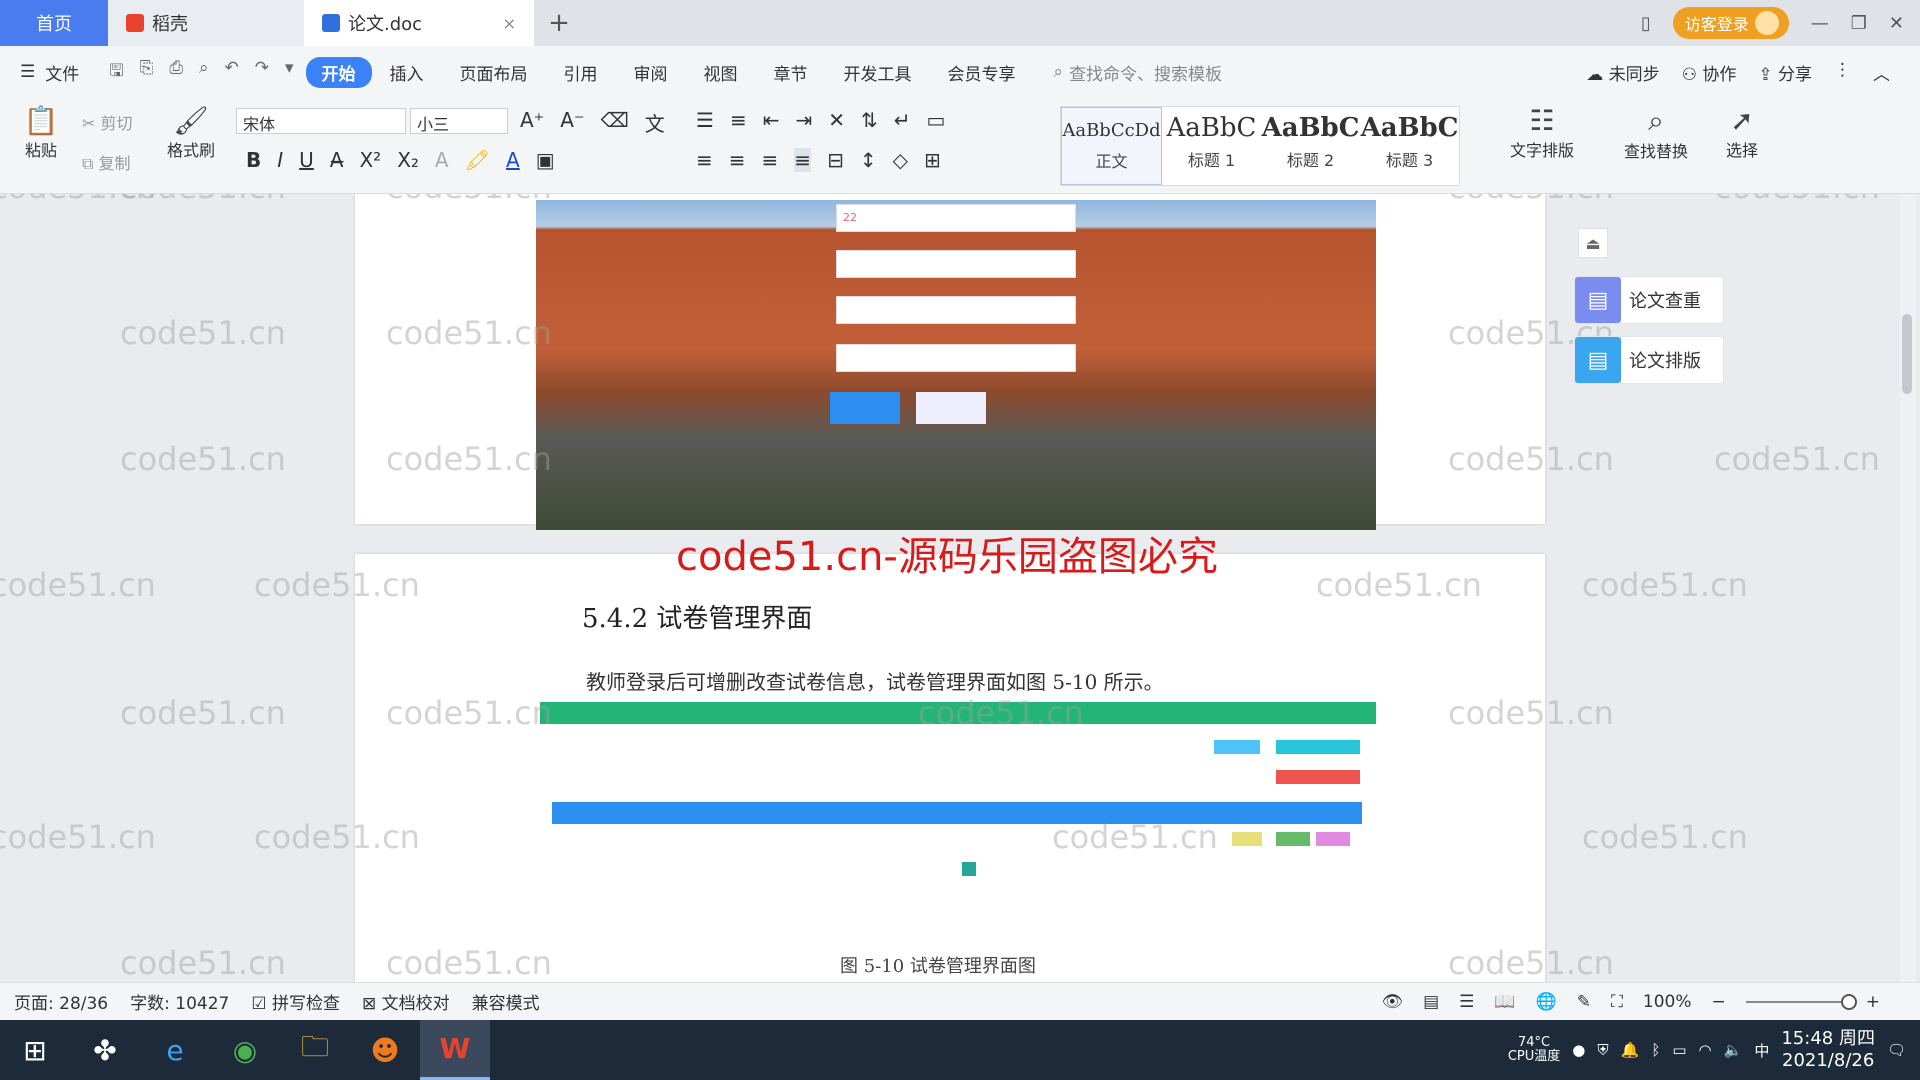 The width and height of the screenshot is (1920, 1080). Describe the element at coordinates (1896, 23) in the screenshot. I see `close-window-icon: ✕` at that location.